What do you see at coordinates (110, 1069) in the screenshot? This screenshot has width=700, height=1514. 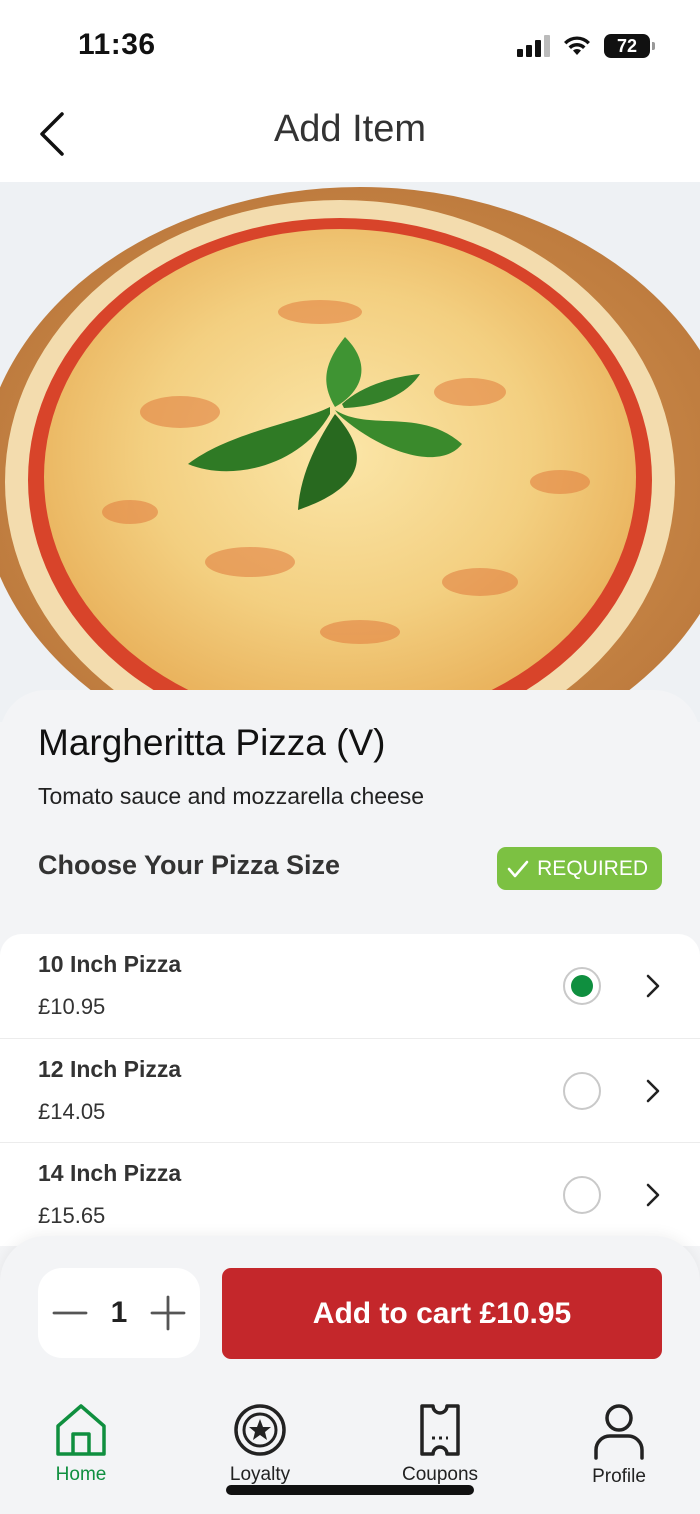 I see `option-name: 12 Inch Pizza` at bounding box center [110, 1069].